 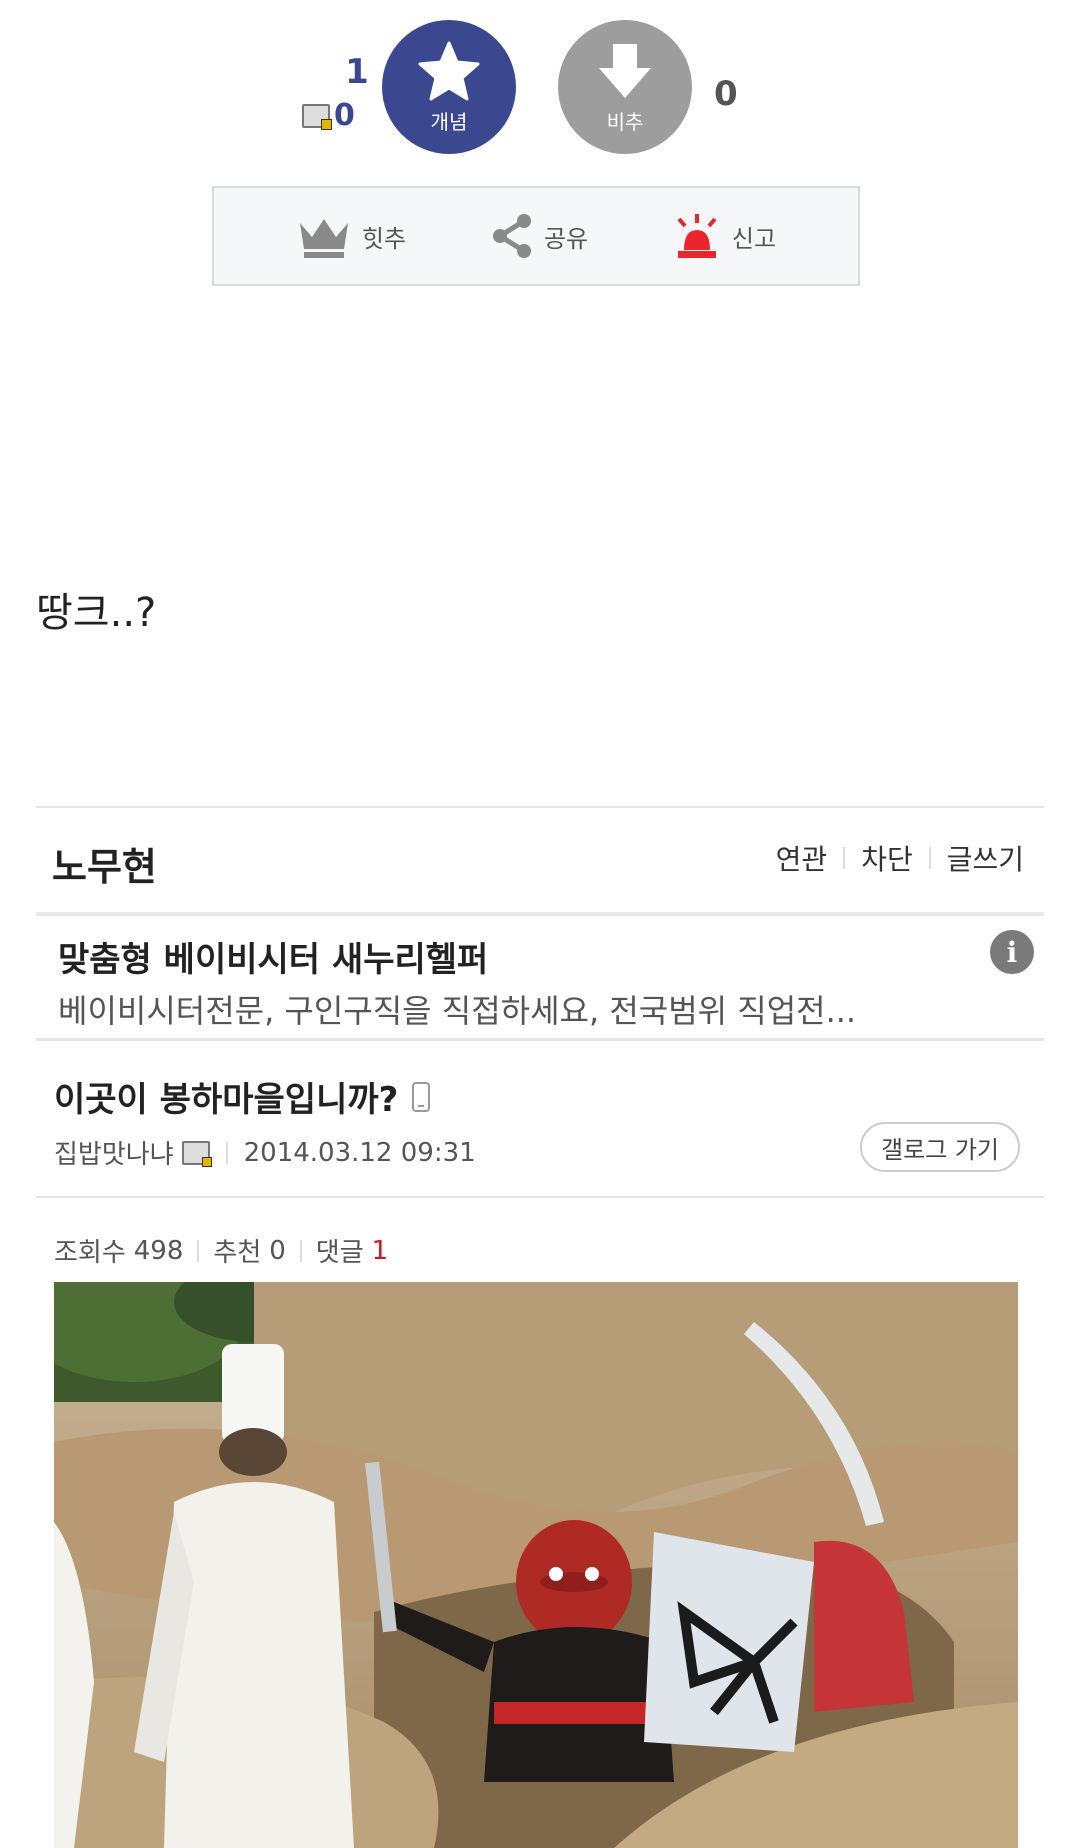 What do you see at coordinates (754, 238) in the screenshot?
I see `report-label: 신고` at bounding box center [754, 238].